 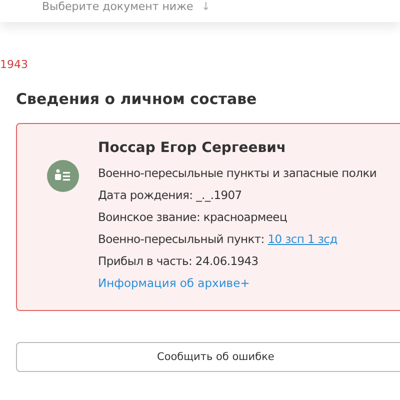 What do you see at coordinates (205, 7) in the screenshot?
I see `down-arrow: ↓` at bounding box center [205, 7].